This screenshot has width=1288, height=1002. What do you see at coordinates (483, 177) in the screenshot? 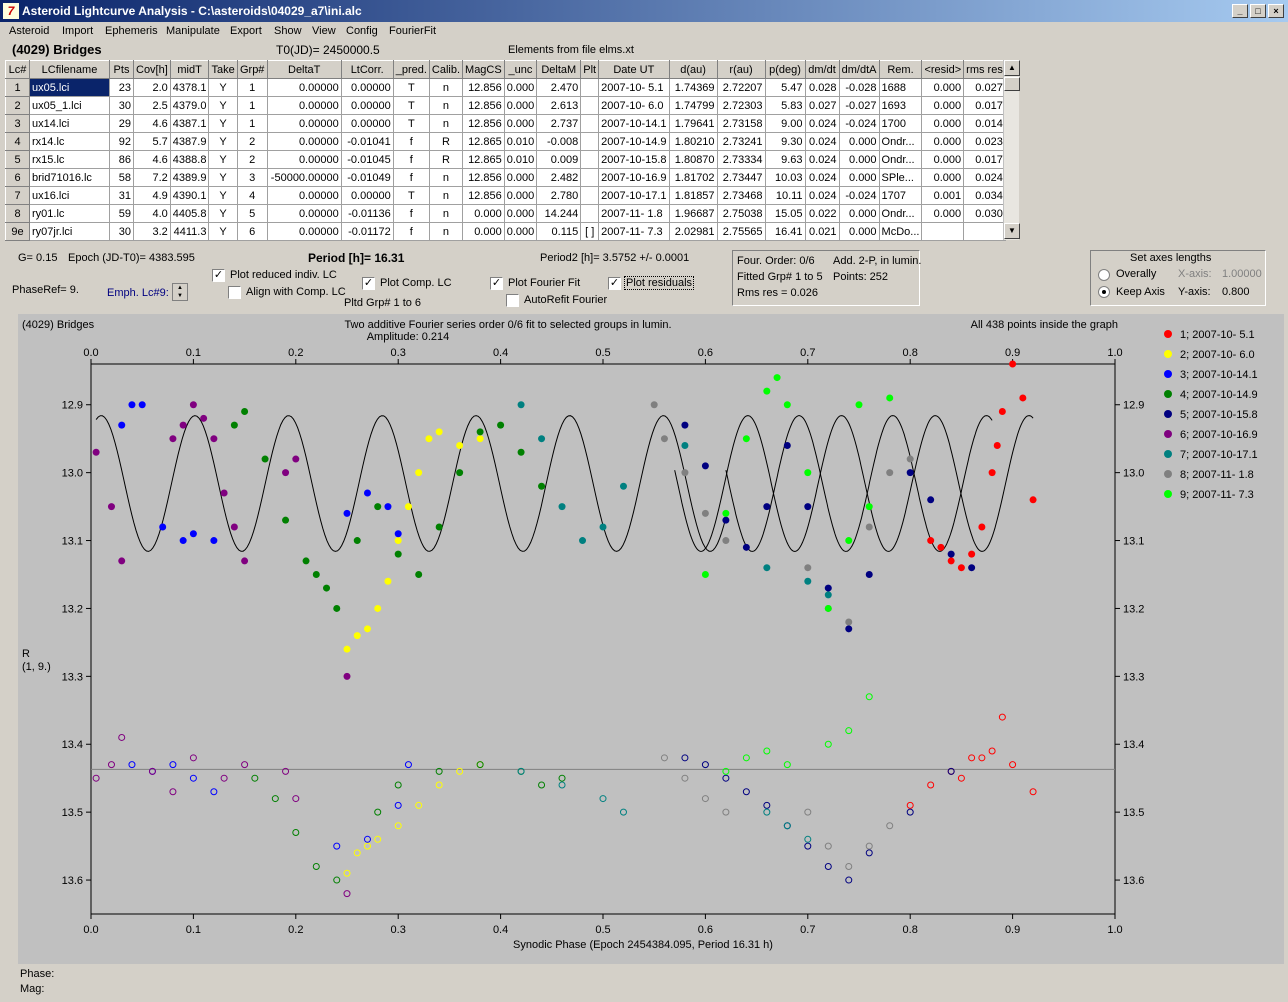
I see `table-cell: 12.856` at bounding box center [483, 177].